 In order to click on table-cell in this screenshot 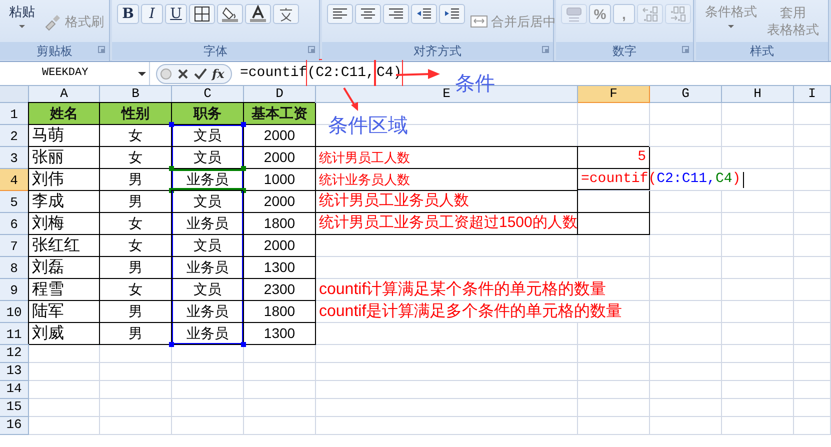, I will do `click(614, 224)`.